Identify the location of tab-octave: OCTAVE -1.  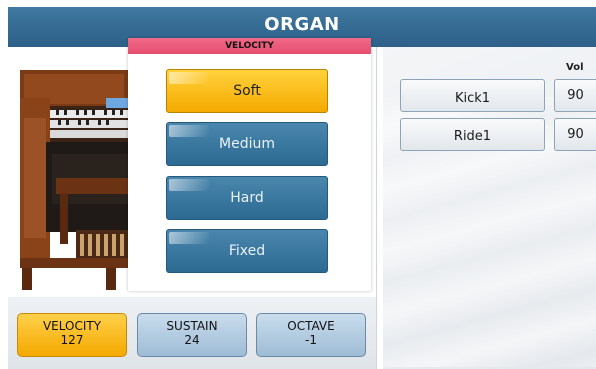
(311, 335).